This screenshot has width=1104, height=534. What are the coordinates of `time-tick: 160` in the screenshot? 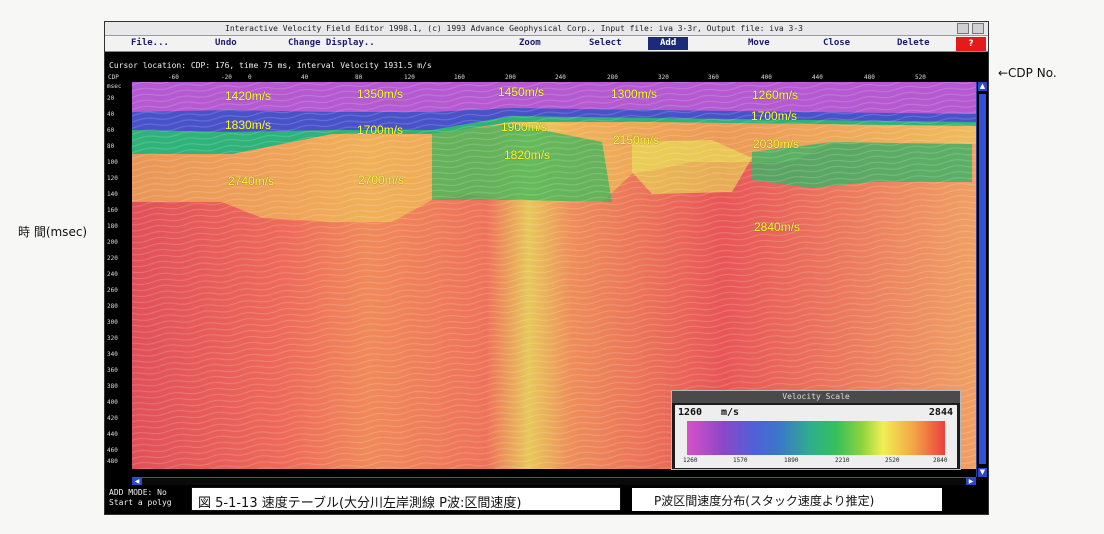 It's located at (112, 210).